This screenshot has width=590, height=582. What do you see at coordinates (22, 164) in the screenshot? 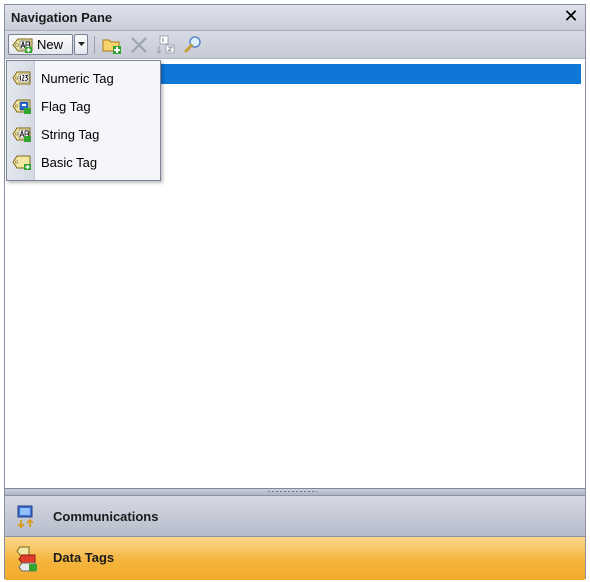
I see `basic-tag-icon` at bounding box center [22, 164].